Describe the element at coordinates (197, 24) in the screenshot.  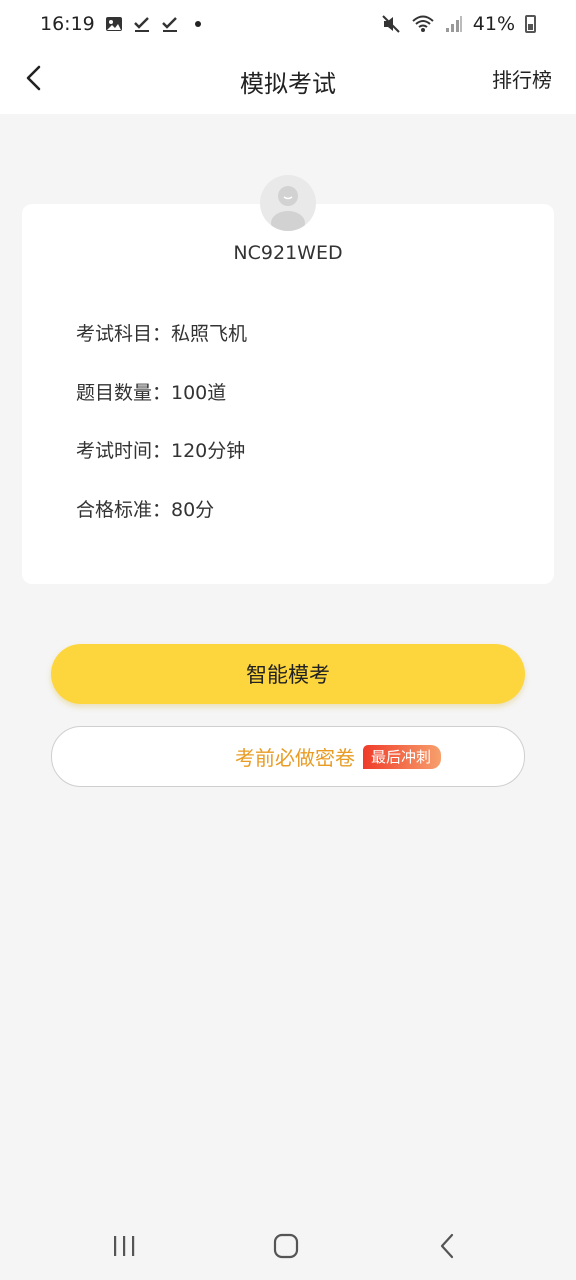
I see `dot-icon` at that location.